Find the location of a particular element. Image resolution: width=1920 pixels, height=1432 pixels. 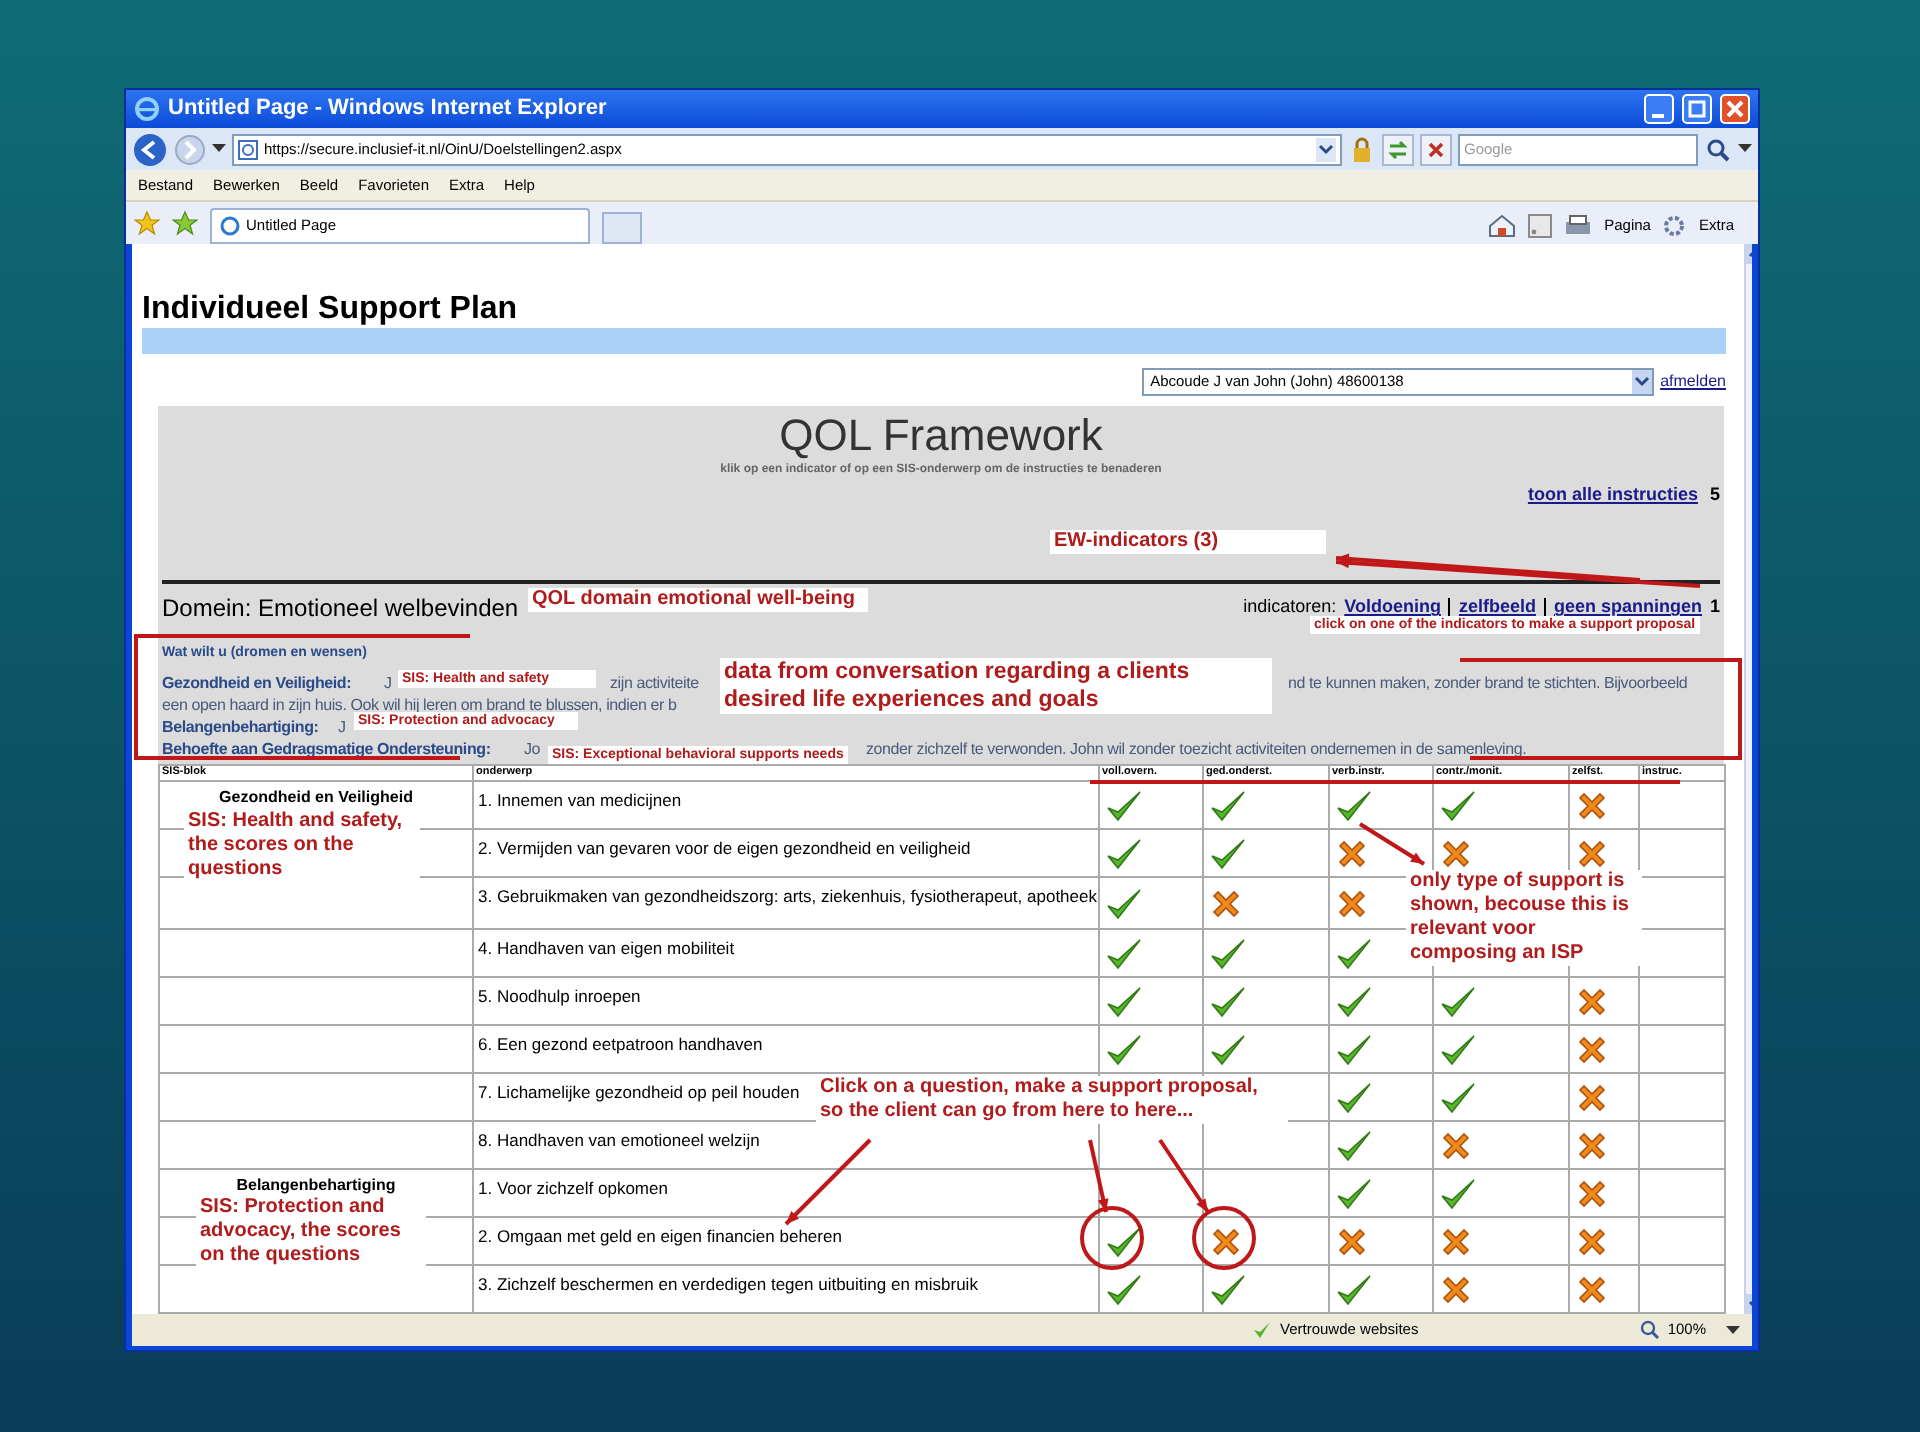

minimize-icon is located at coordinates (1659, 109).